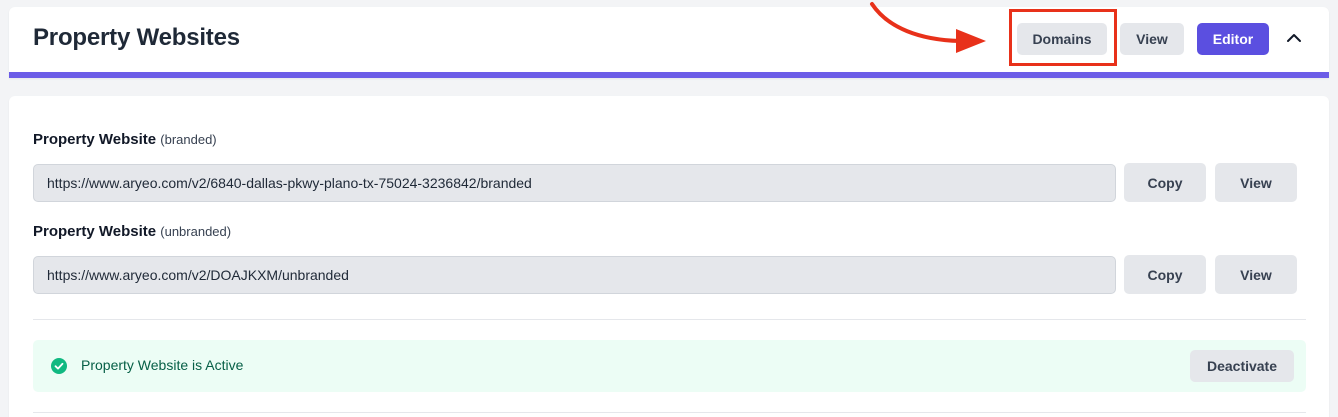 The width and height of the screenshot is (1338, 417). I want to click on annotation-arrow-icon, so click(928, 27).